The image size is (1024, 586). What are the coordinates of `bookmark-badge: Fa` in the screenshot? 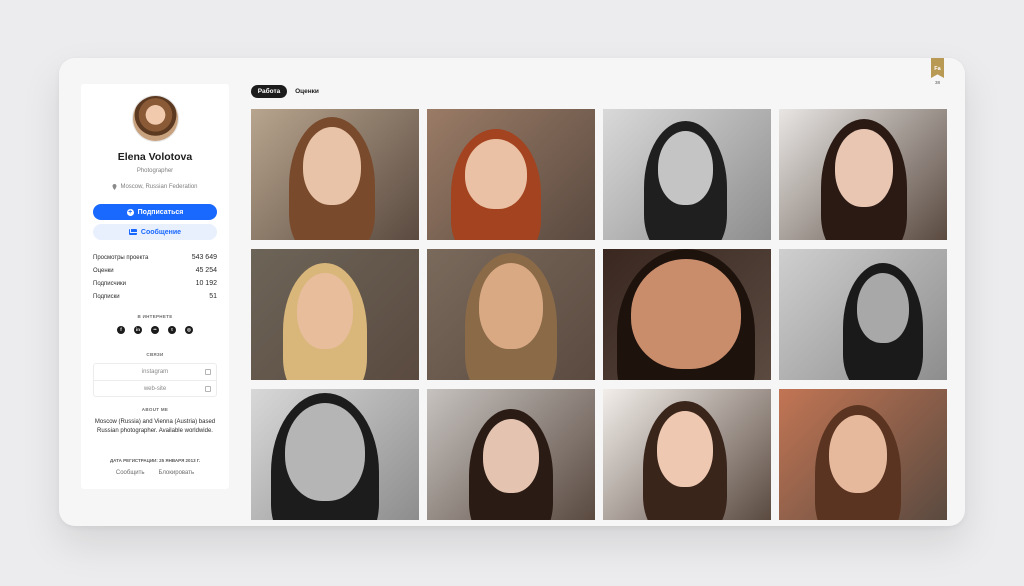 It's located at (937, 68).